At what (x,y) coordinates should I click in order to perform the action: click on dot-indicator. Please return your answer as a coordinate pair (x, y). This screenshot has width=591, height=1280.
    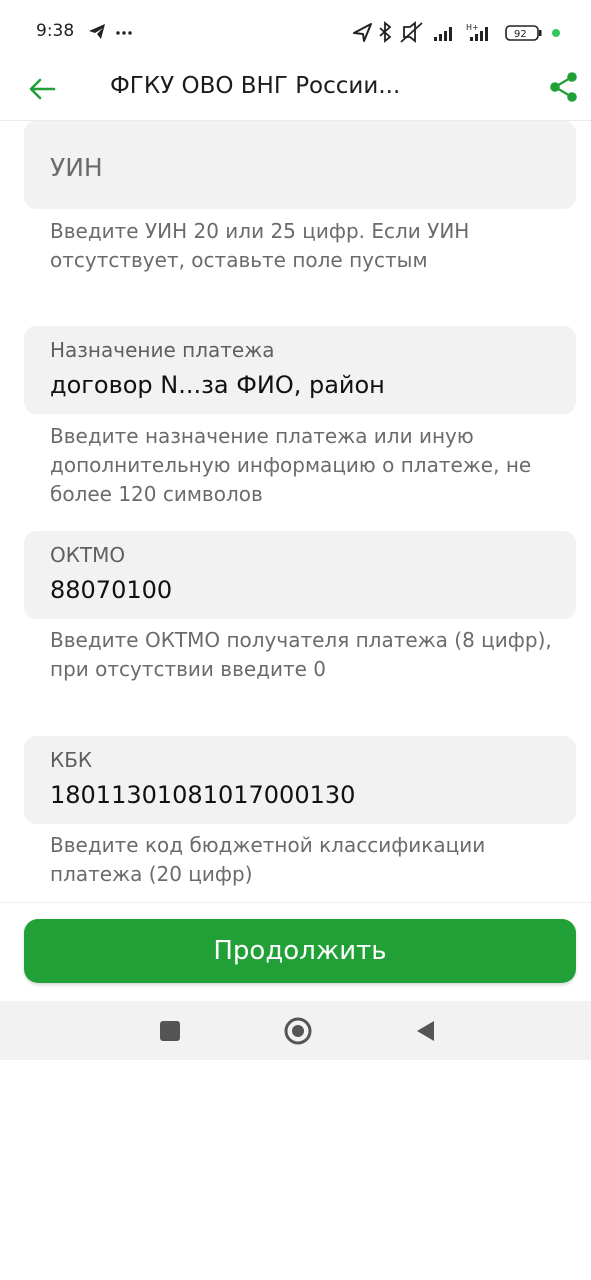
    Looking at the image, I should click on (556, 33).